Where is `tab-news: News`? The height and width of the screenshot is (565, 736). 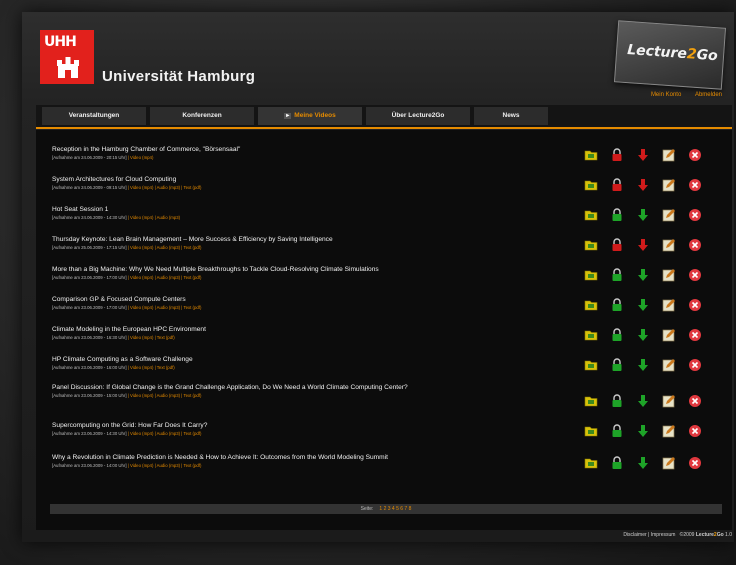
tab-news: News is located at coordinates (511, 116).